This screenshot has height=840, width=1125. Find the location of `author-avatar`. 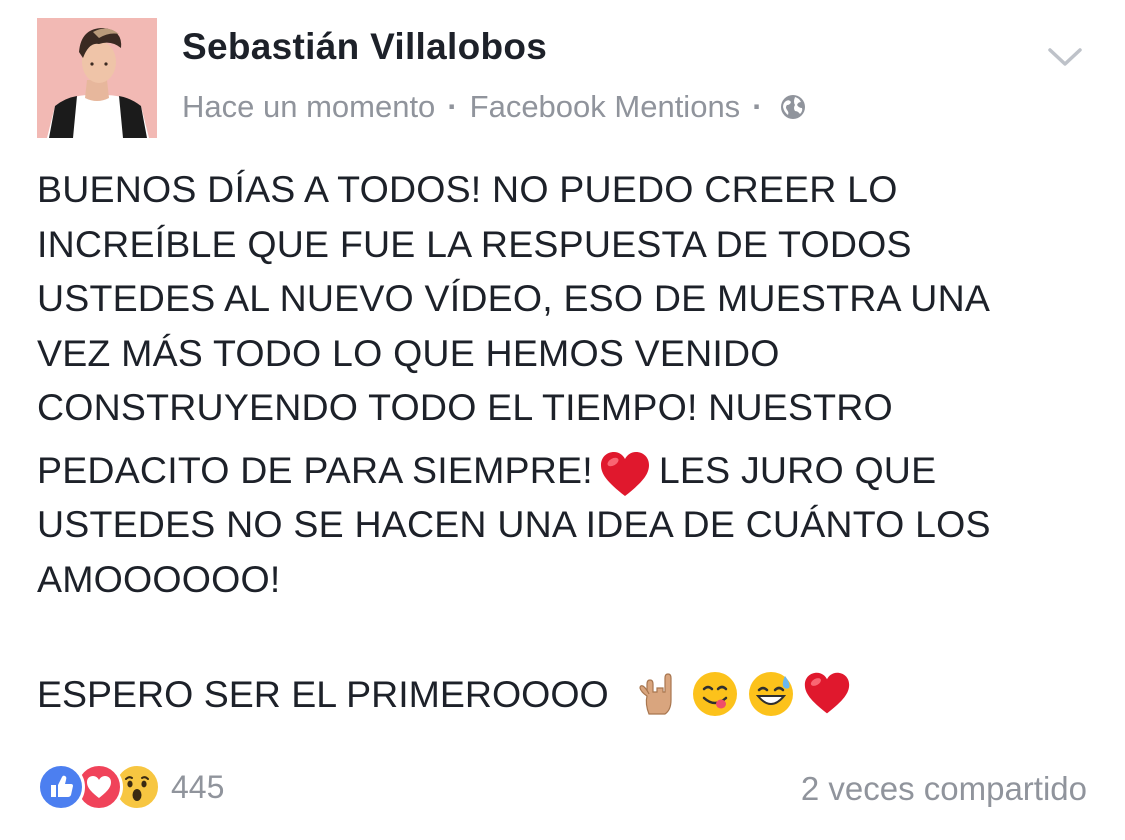

author-avatar is located at coordinates (97, 78).